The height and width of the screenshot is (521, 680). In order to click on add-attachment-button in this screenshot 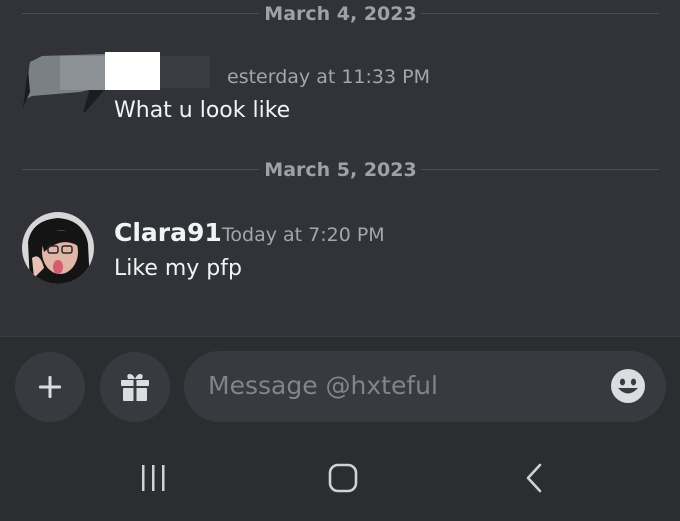, I will do `click(50, 387)`.